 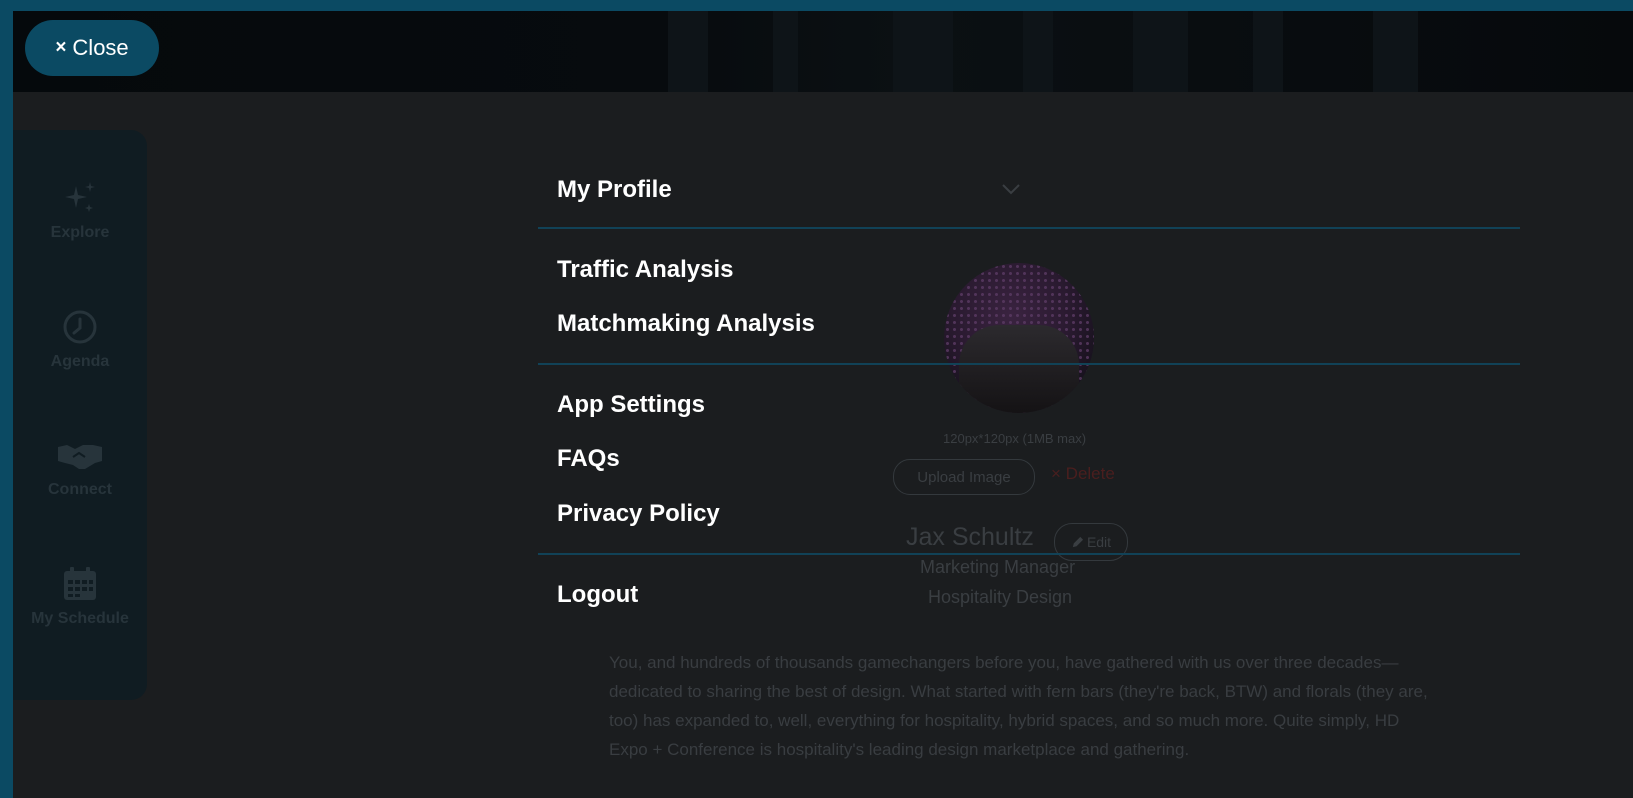 I want to click on menu-item-app-settings: App Settings, so click(x=631, y=405).